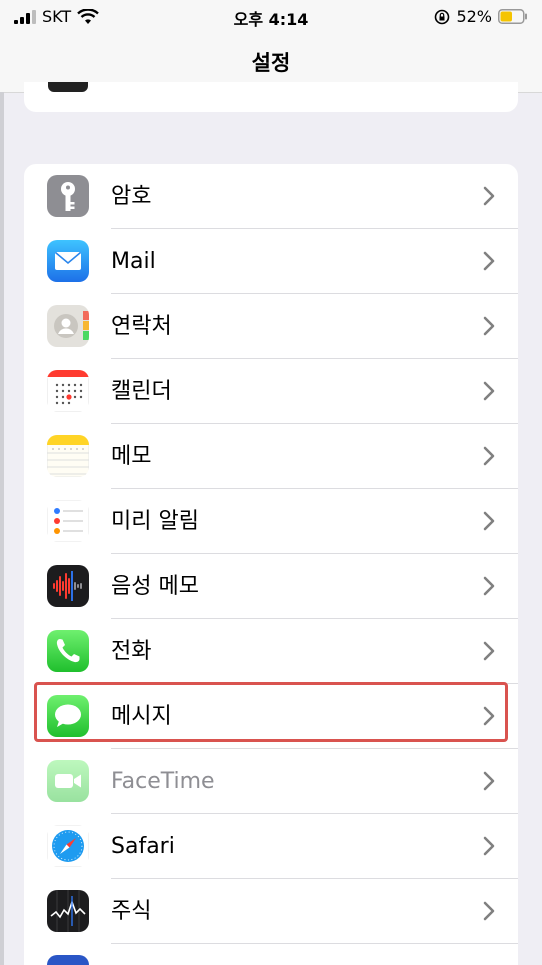 This screenshot has height=965, width=542. I want to click on key-icon, so click(68, 196).